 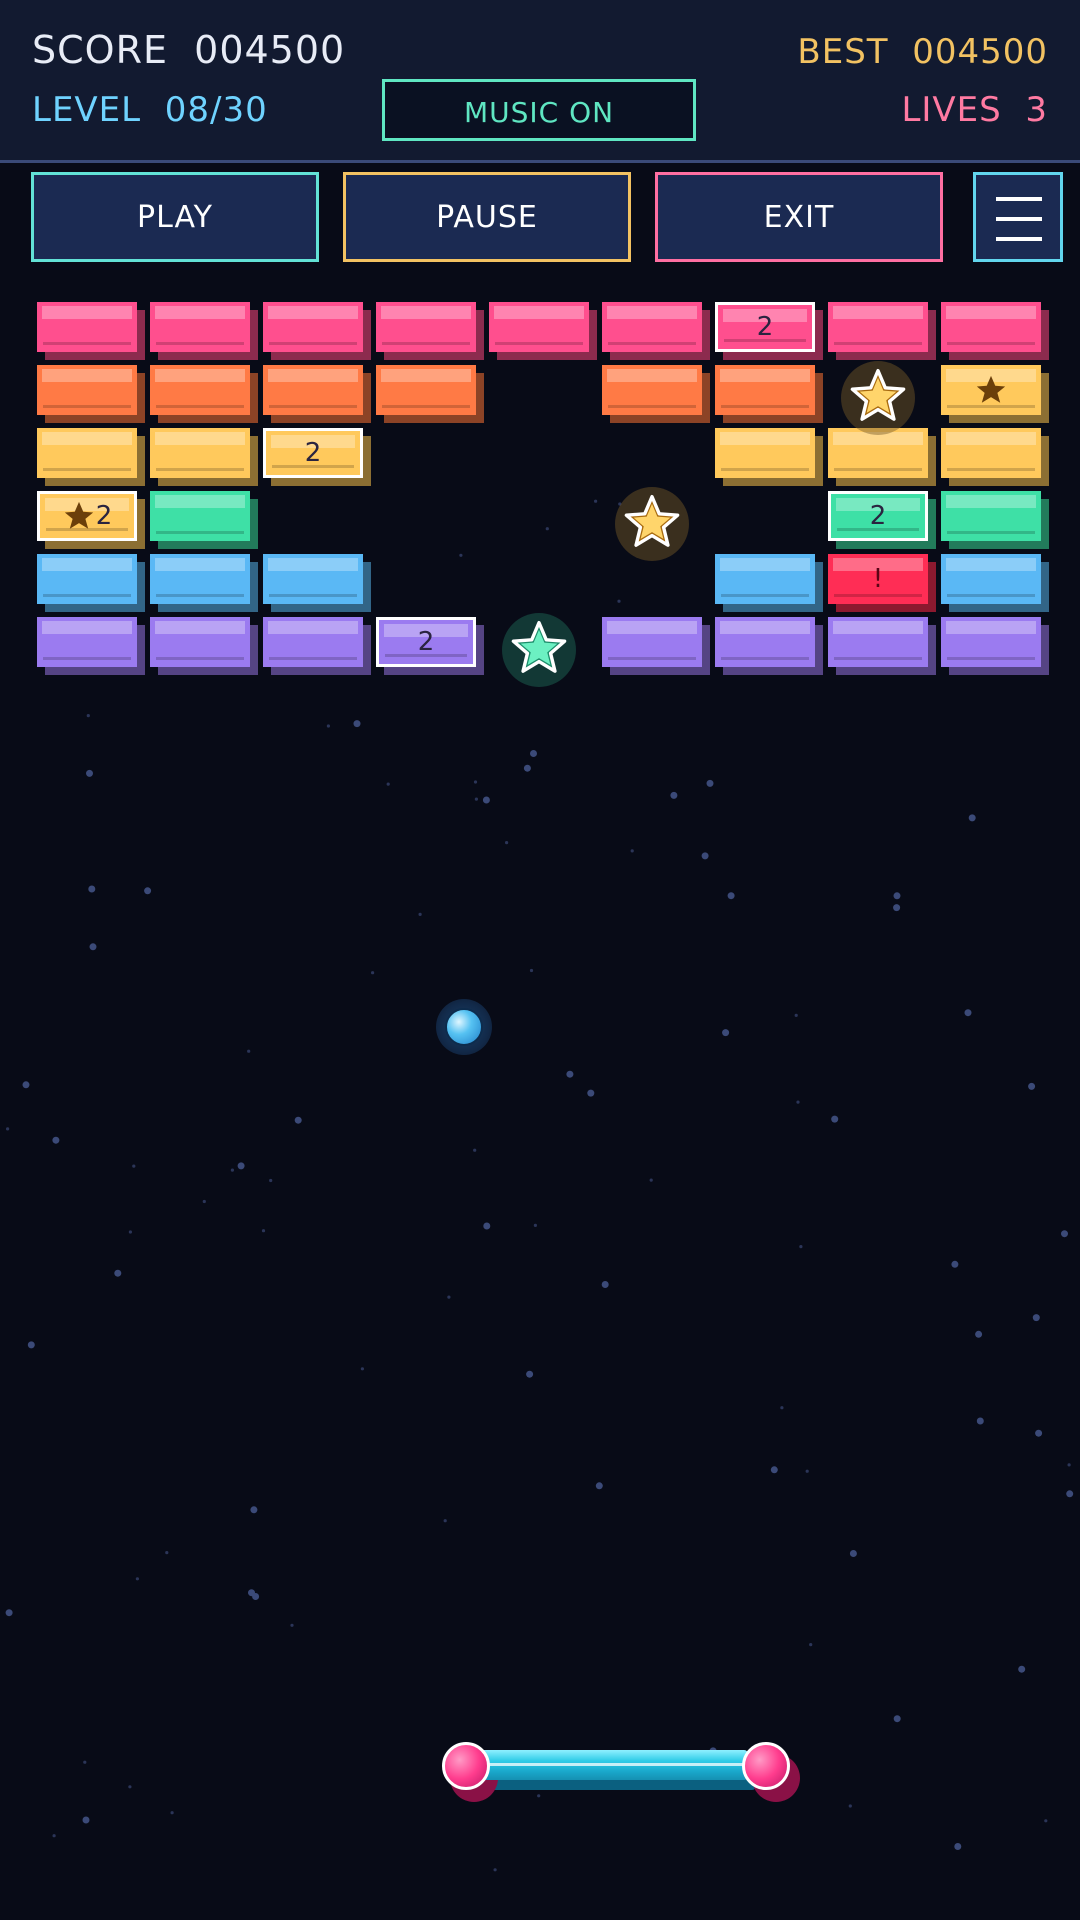 What do you see at coordinates (922, 52) in the screenshot?
I see `best-score-display: BEST 004500` at bounding box center [922, 52].